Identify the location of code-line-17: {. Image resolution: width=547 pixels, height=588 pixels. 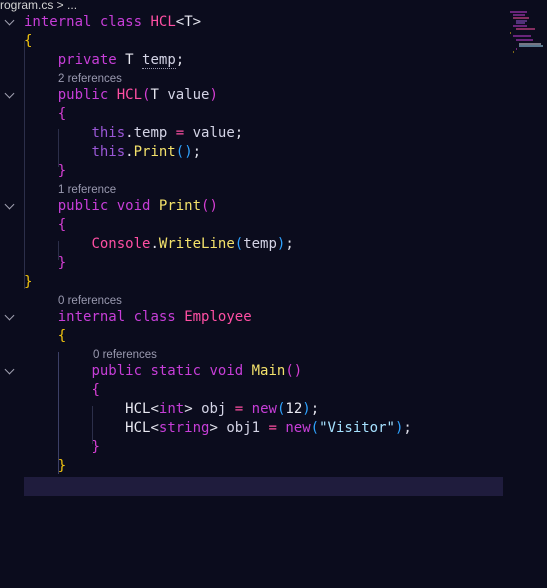
(251, 390).